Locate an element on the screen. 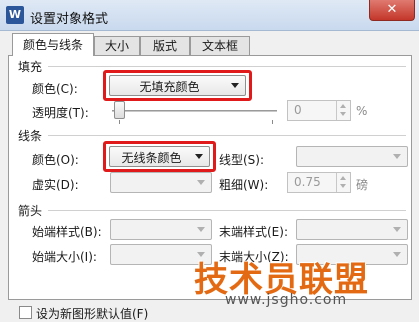 Image resolution: width=419 pixels, height=322 pixels. line-color-label: 颜色(O): is located at coordinates (55, 160).